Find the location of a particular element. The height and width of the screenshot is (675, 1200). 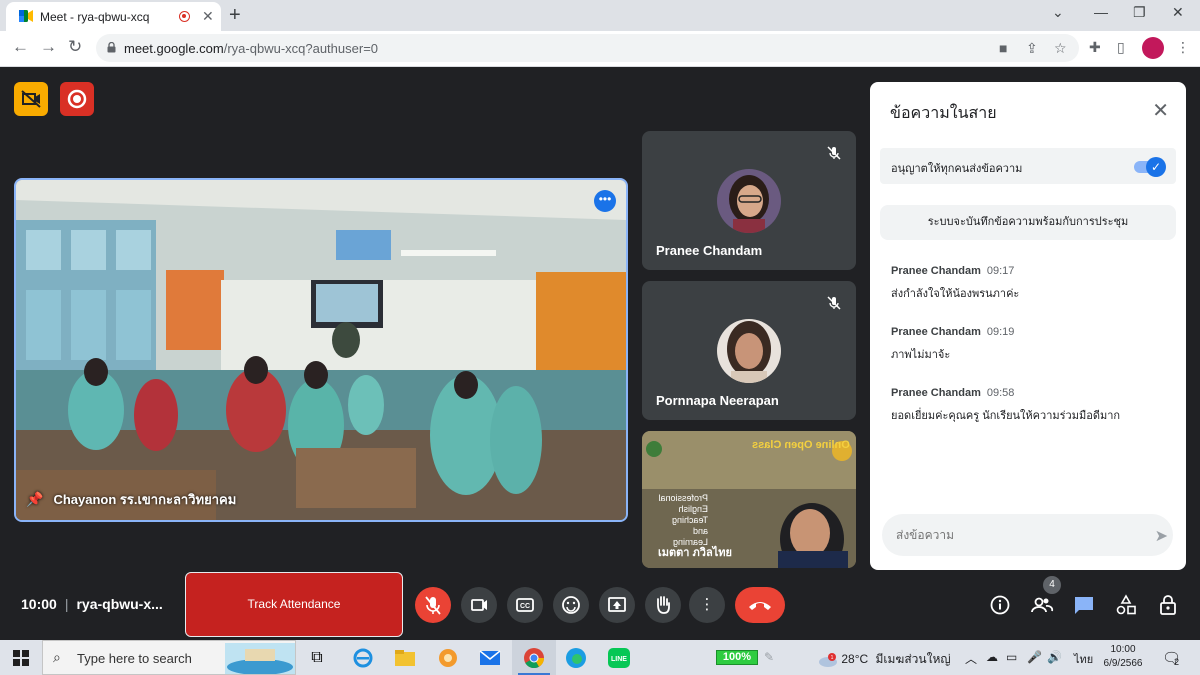

camera-in-use-icon: ■ is located at coordinates (1003, 48).